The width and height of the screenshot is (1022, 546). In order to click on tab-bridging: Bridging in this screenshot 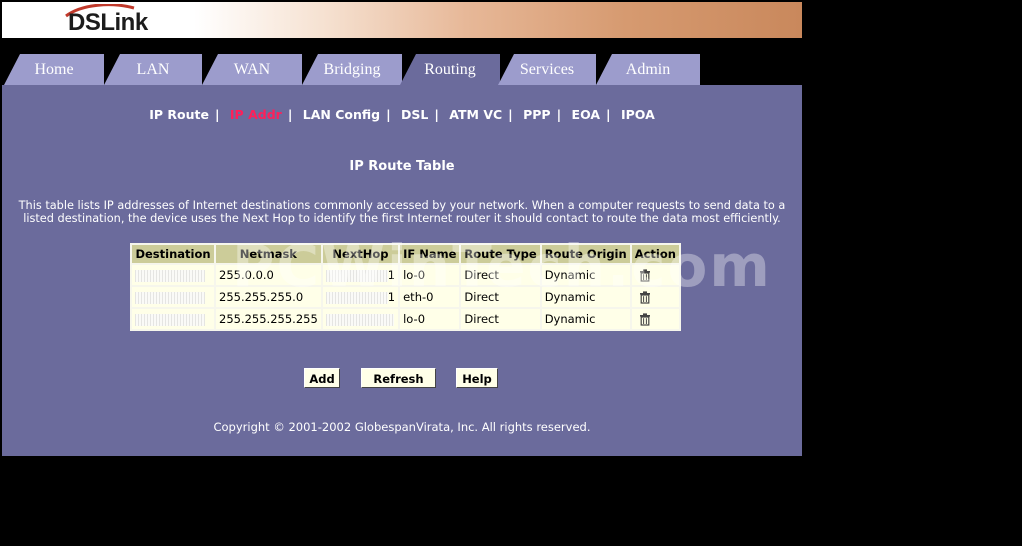, I will do `click(352, 69)`.